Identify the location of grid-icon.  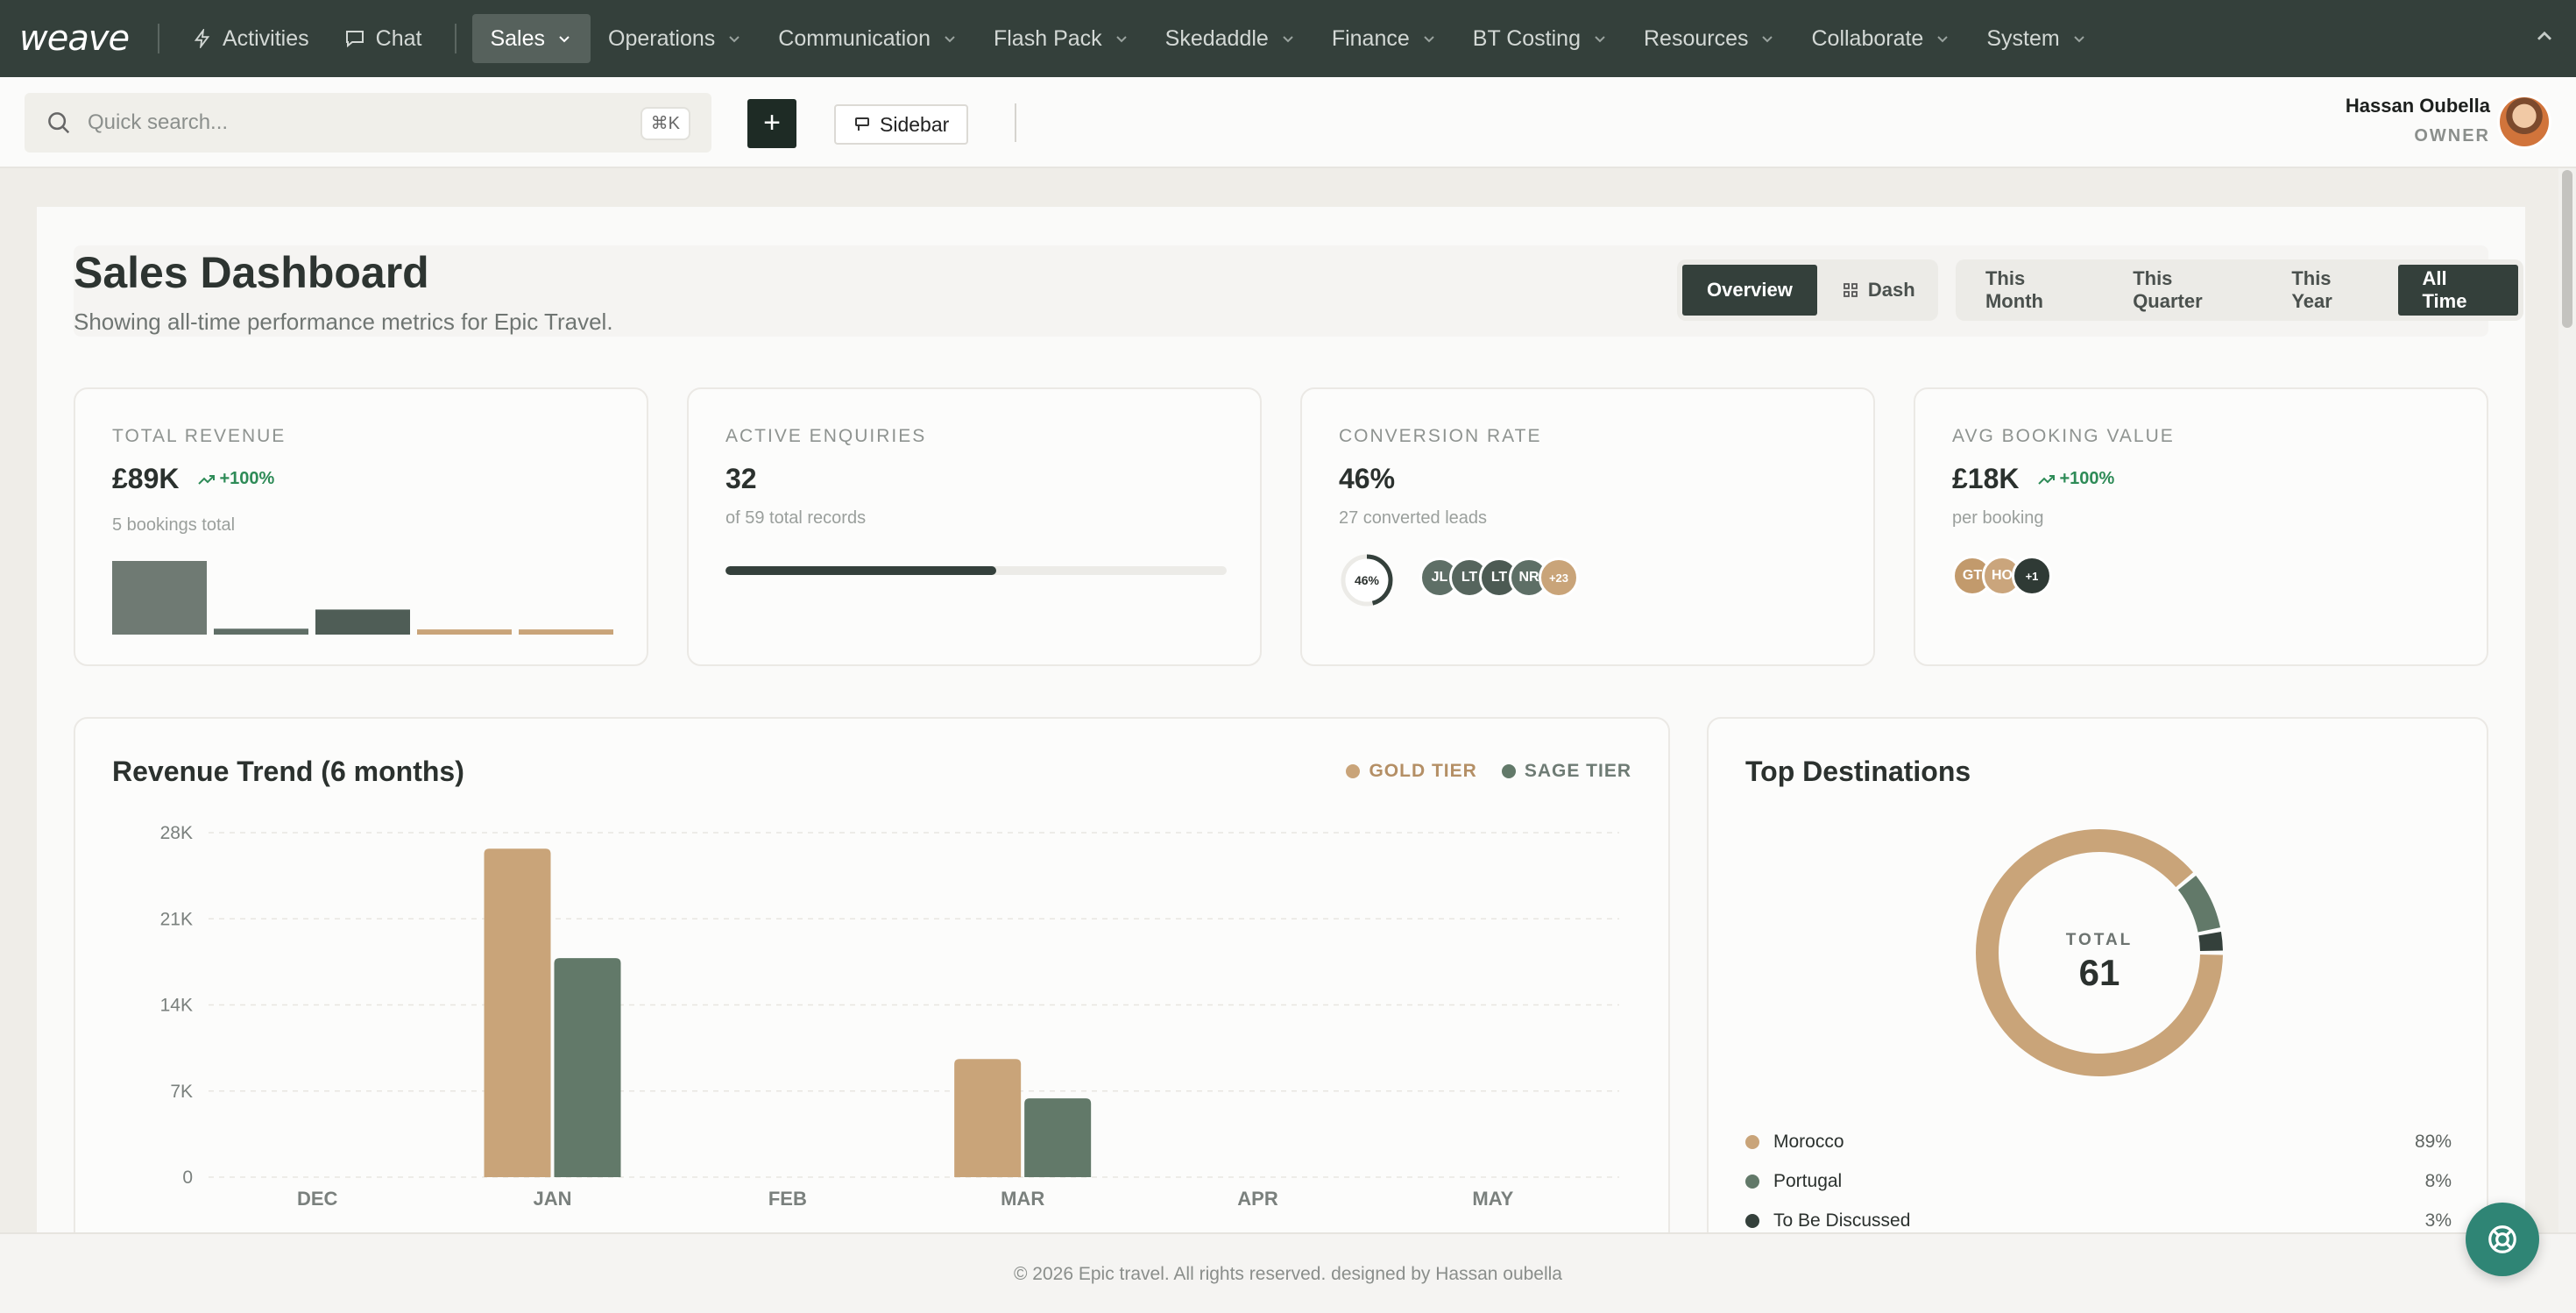
(1850, 290).